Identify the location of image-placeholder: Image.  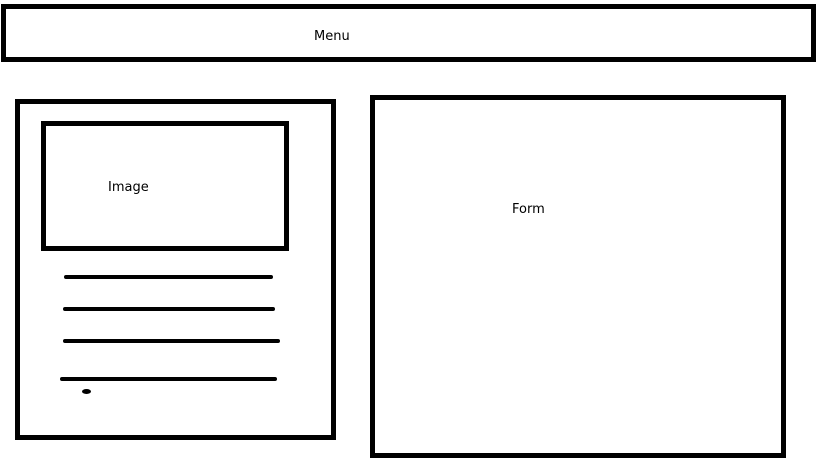
(165, 186).